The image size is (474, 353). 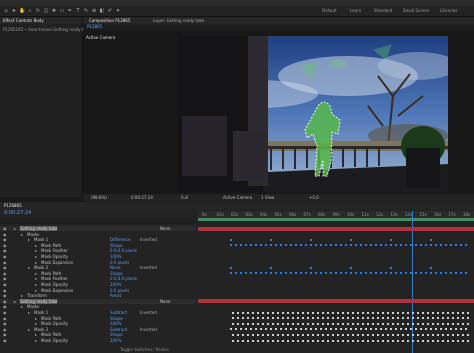 What do you see at coordinates (118, 11) in the screenshot?
I see `puppet-tool-icon: ✦` at bounding box center [118, 11].